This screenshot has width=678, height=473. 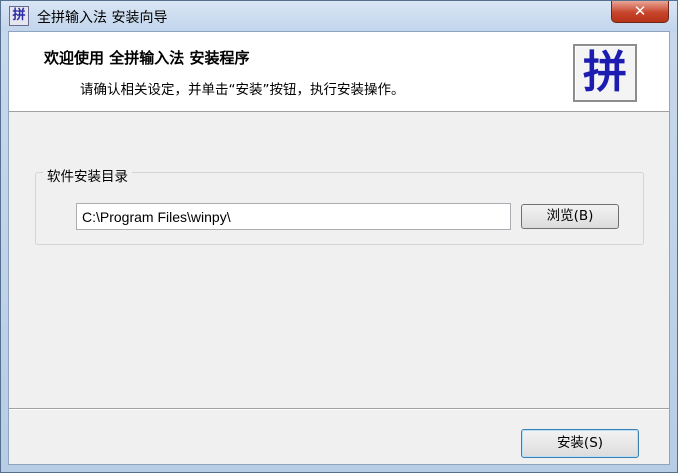 I want to click on page-title: 欢迎使用 全拼输入法 安装程序, so click(x=147, y=58).